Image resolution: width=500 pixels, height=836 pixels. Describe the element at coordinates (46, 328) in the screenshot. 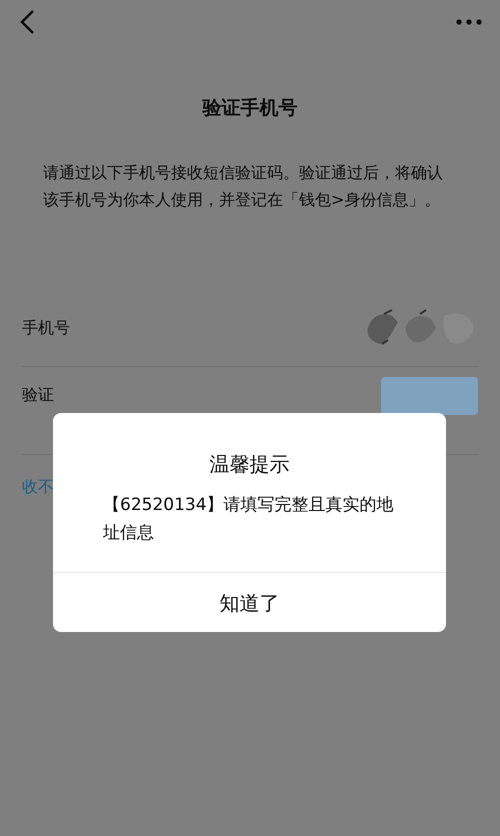

I see `row-label: 手机号` at that location.